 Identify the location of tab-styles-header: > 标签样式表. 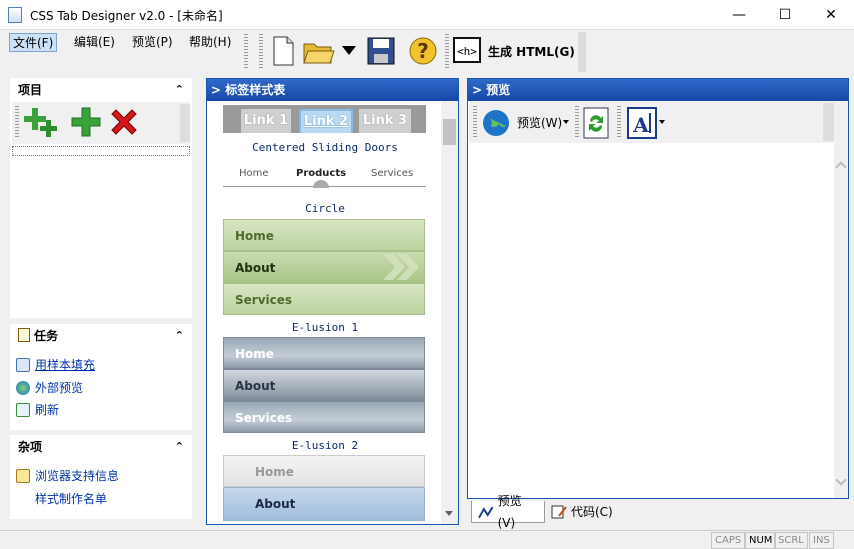
(332, 90).